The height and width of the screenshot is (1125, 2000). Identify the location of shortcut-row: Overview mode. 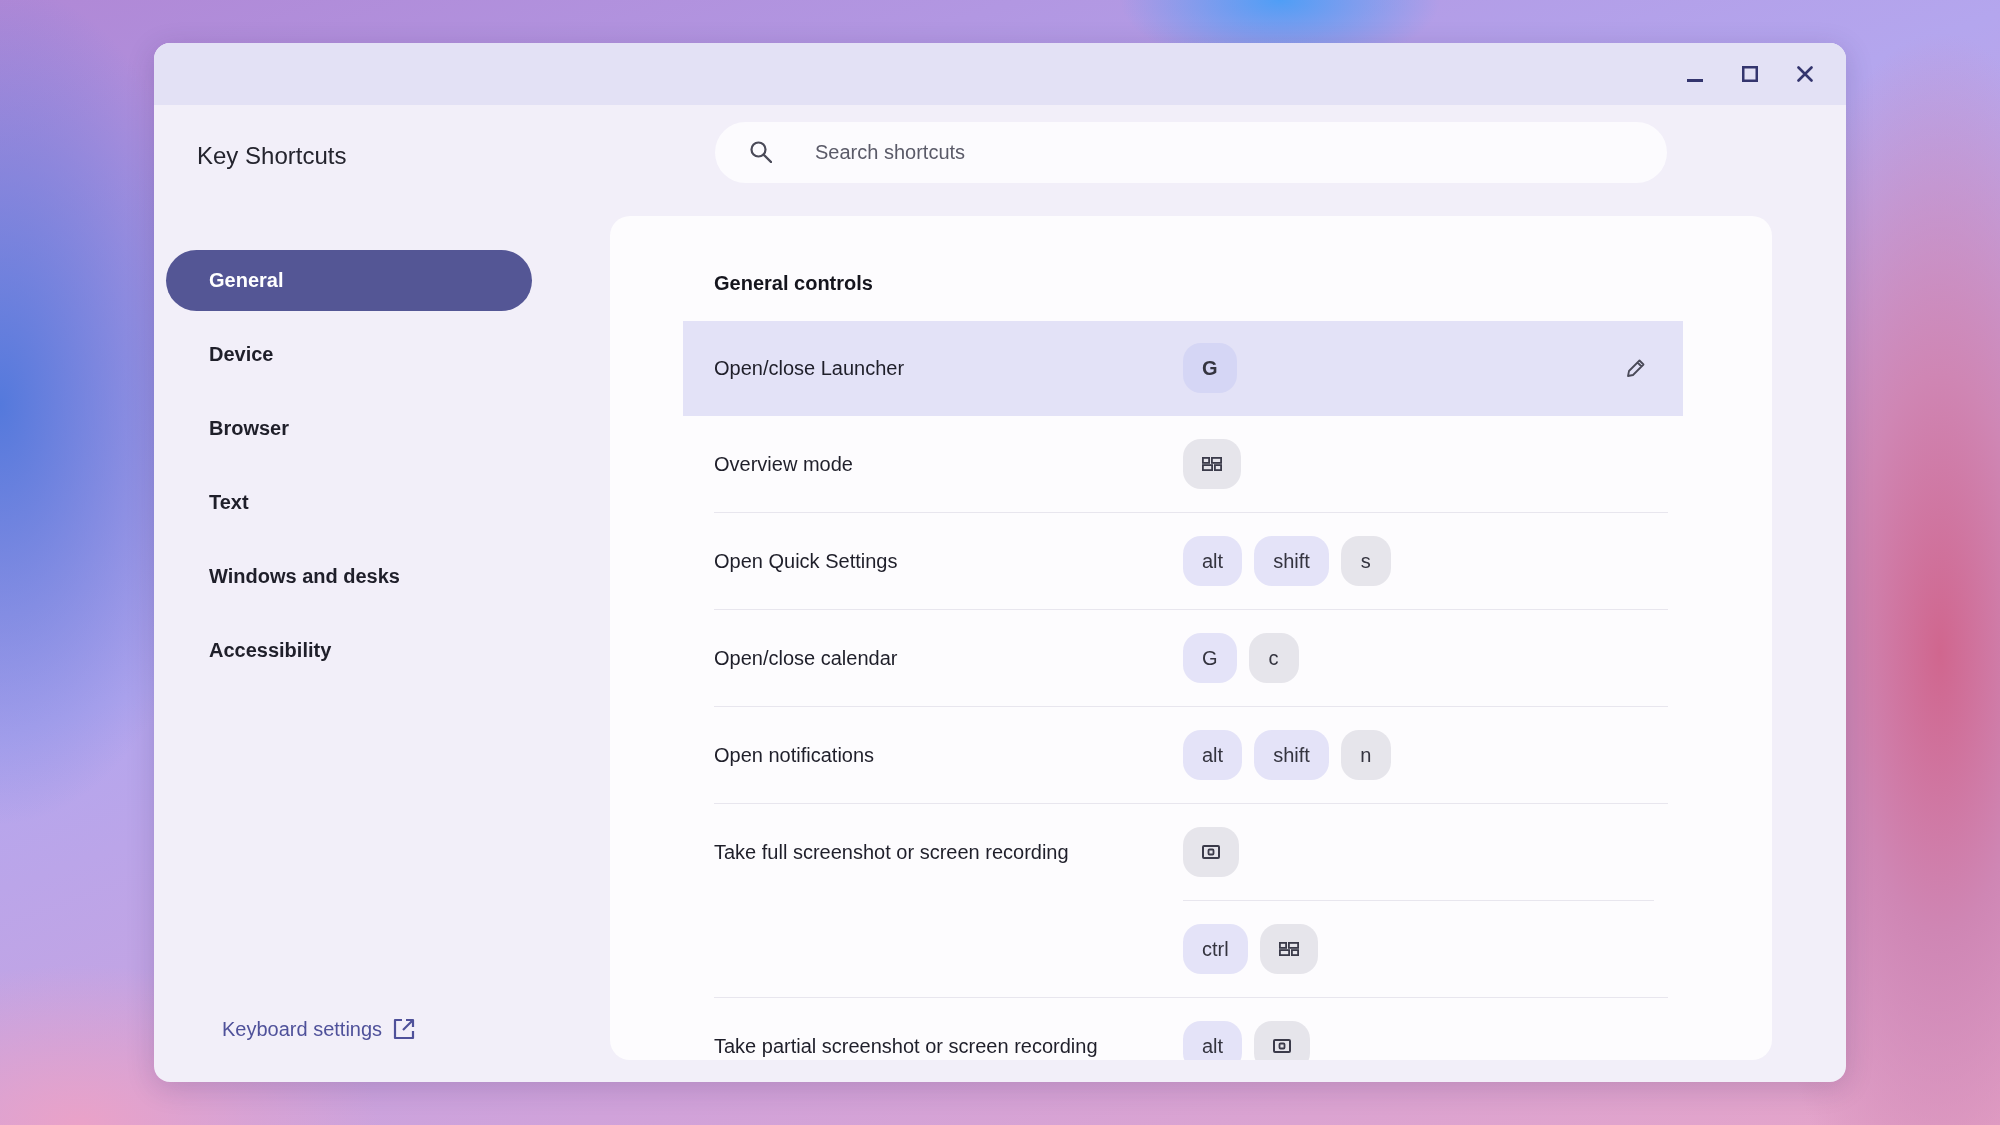
(1183, 464).